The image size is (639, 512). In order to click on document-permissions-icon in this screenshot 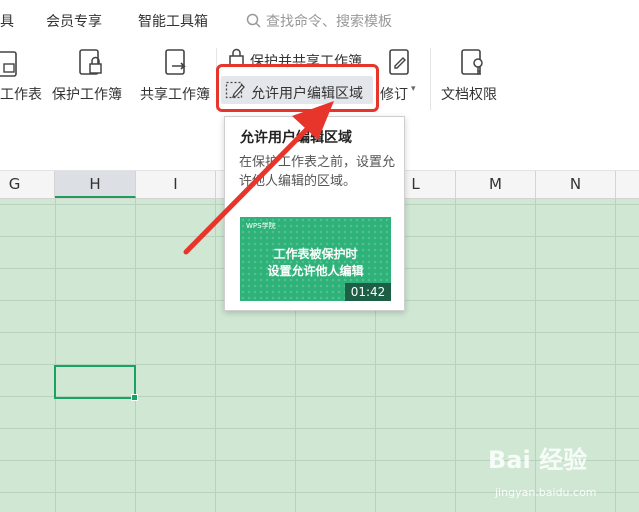, I will do `click(472, 62)`.